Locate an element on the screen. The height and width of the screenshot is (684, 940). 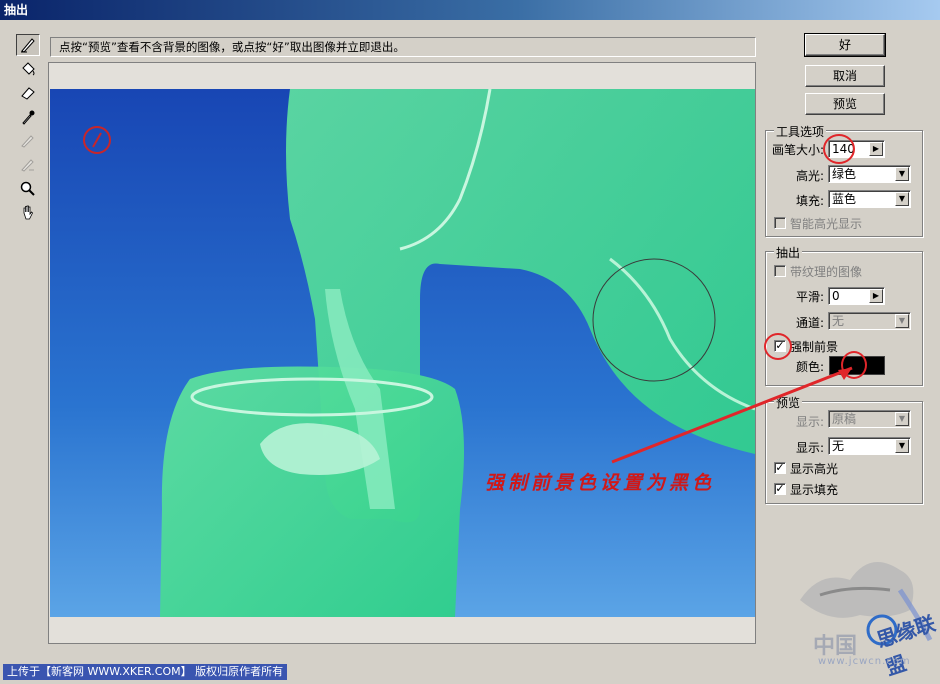
annotation-arrow is located at coordinates (732, 415).